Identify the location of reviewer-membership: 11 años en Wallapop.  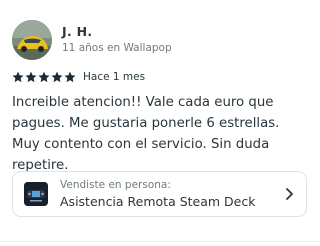
(117, 48).